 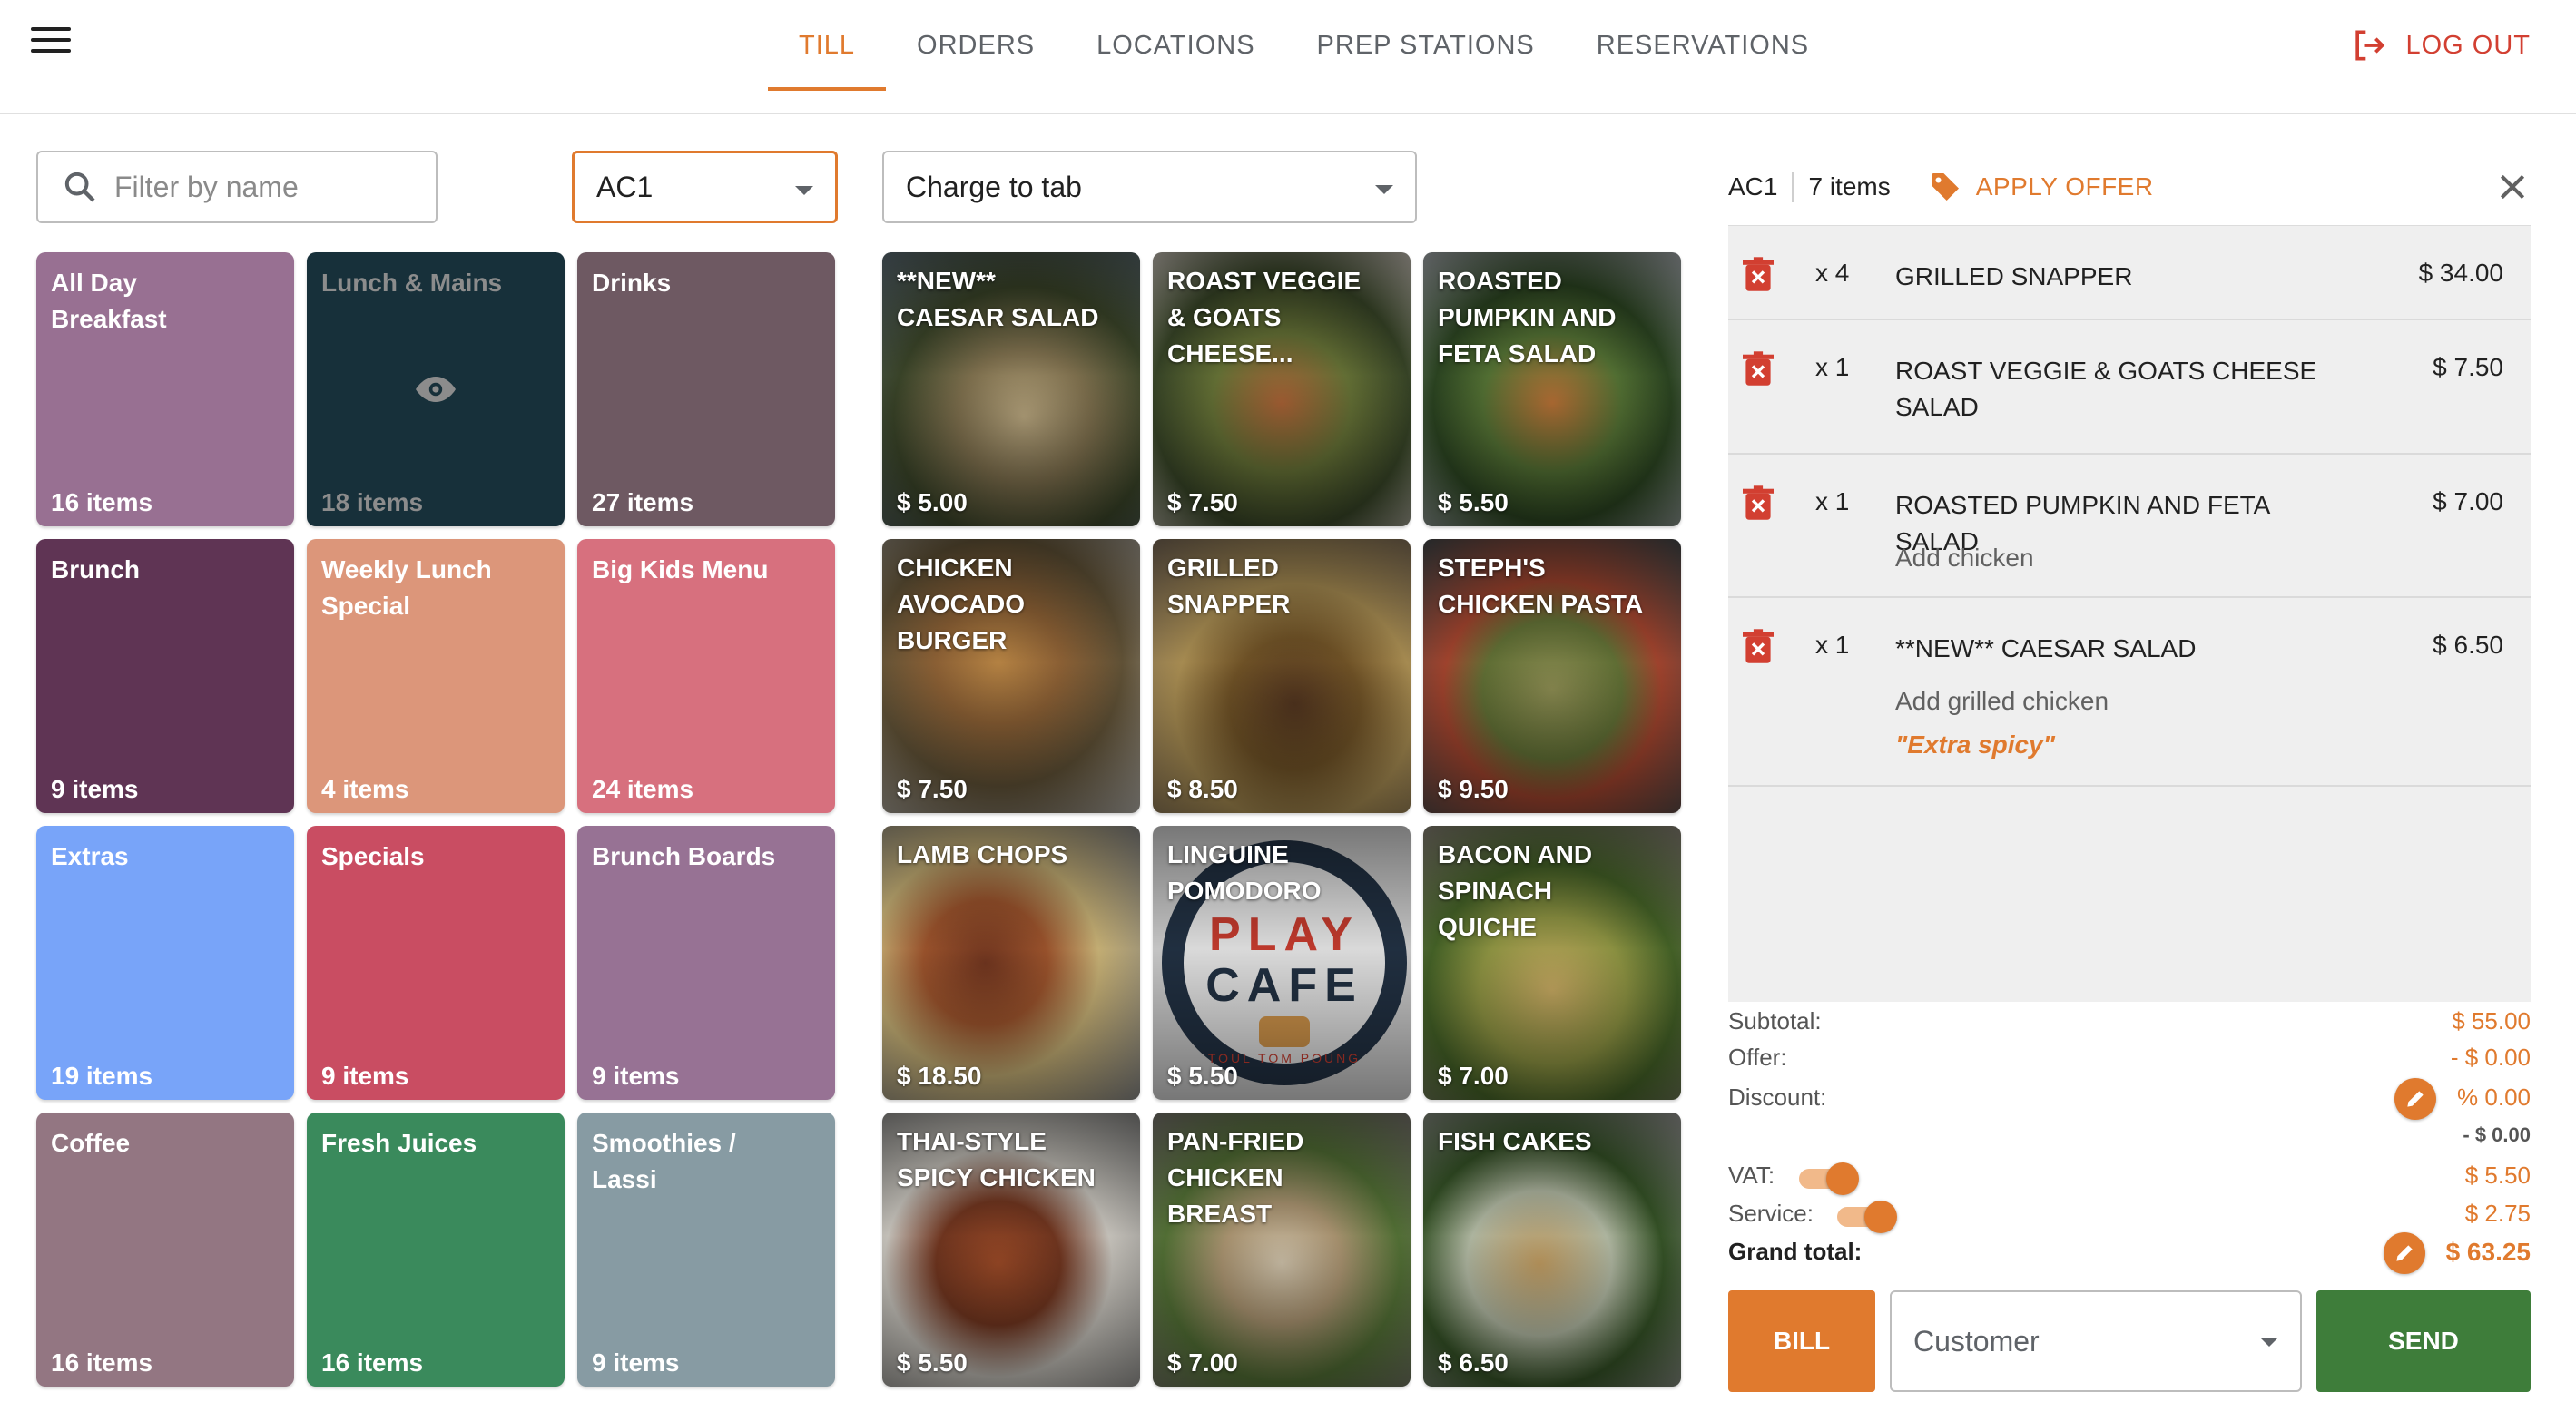 I want to click on offer-row: Offer: - $ 0.00, so click(x=2129, y=1060).